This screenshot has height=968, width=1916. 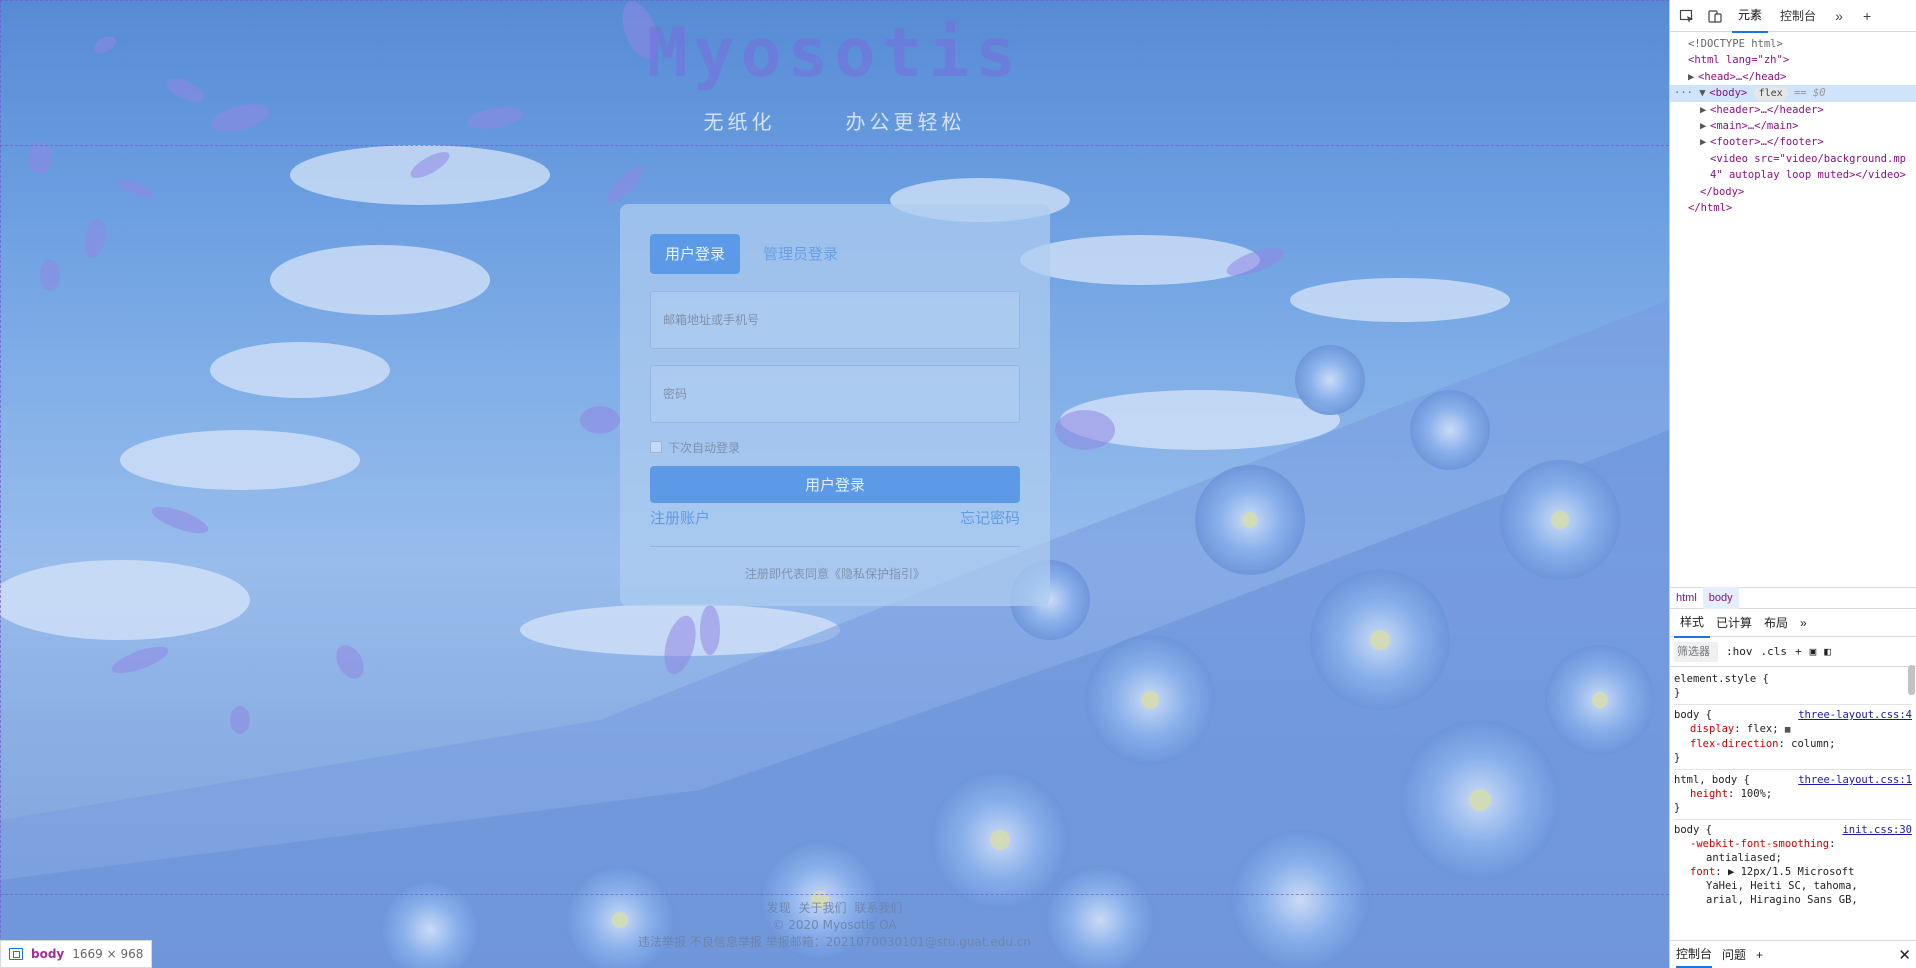 I want to click on remember-checkbox, so click(x=656, y=447).